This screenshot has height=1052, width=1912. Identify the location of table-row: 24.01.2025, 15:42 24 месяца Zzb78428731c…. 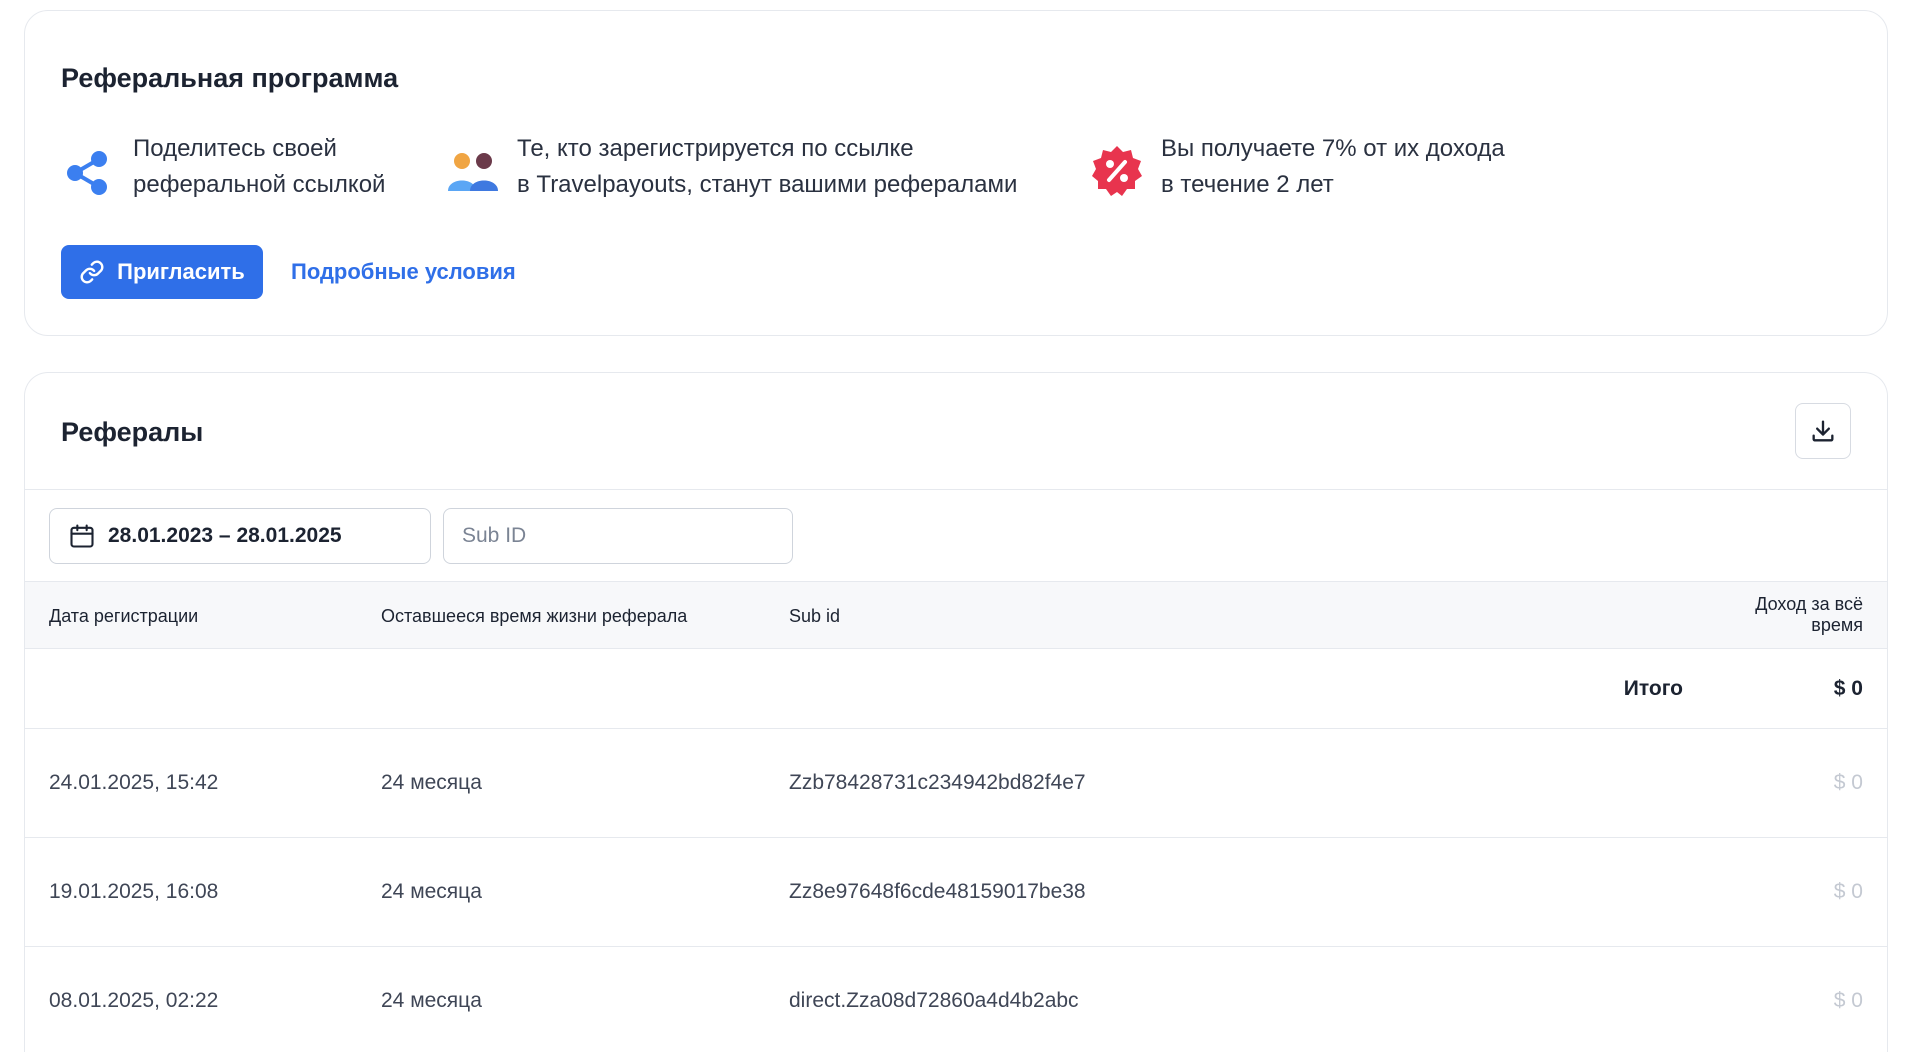
(956, 783).